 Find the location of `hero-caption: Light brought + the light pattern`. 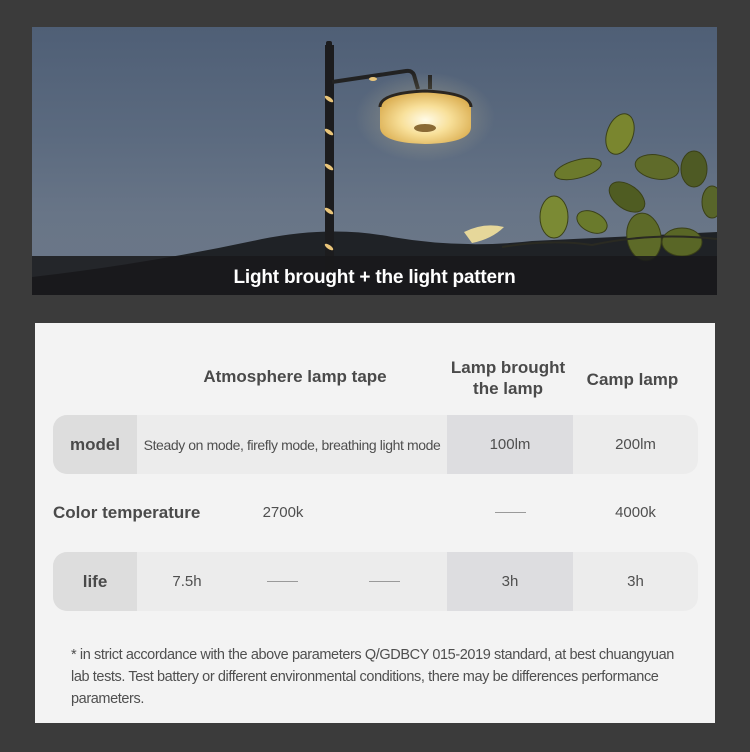

hero-caption: Light brought + the light pattern is located at coordinates (374, 277).